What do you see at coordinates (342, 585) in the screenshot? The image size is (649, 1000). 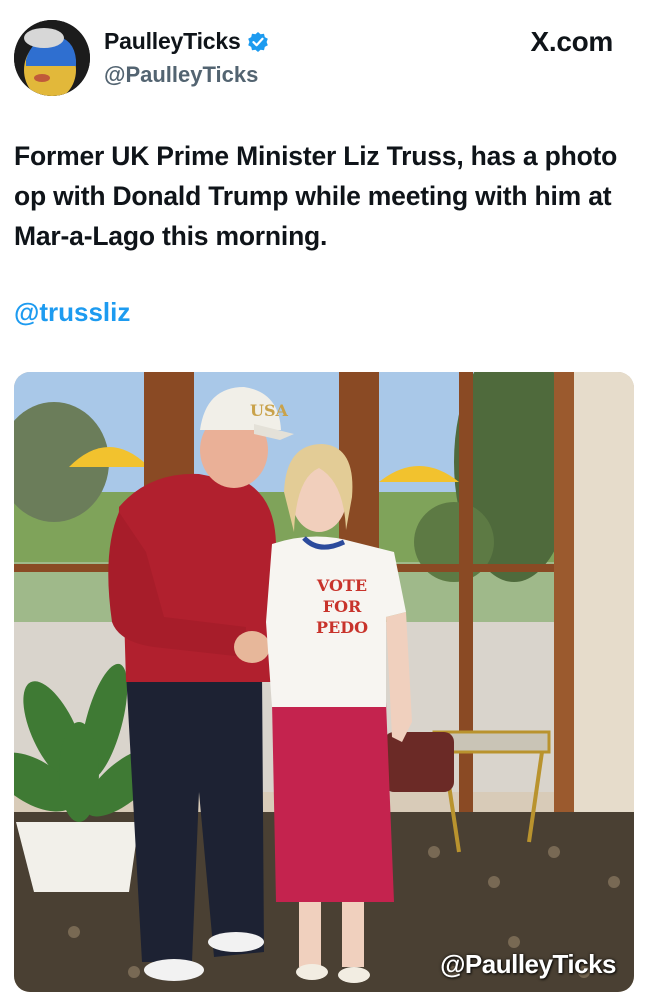 I see `shirt-line-1: VOTE` at bounding box center [342, 585].